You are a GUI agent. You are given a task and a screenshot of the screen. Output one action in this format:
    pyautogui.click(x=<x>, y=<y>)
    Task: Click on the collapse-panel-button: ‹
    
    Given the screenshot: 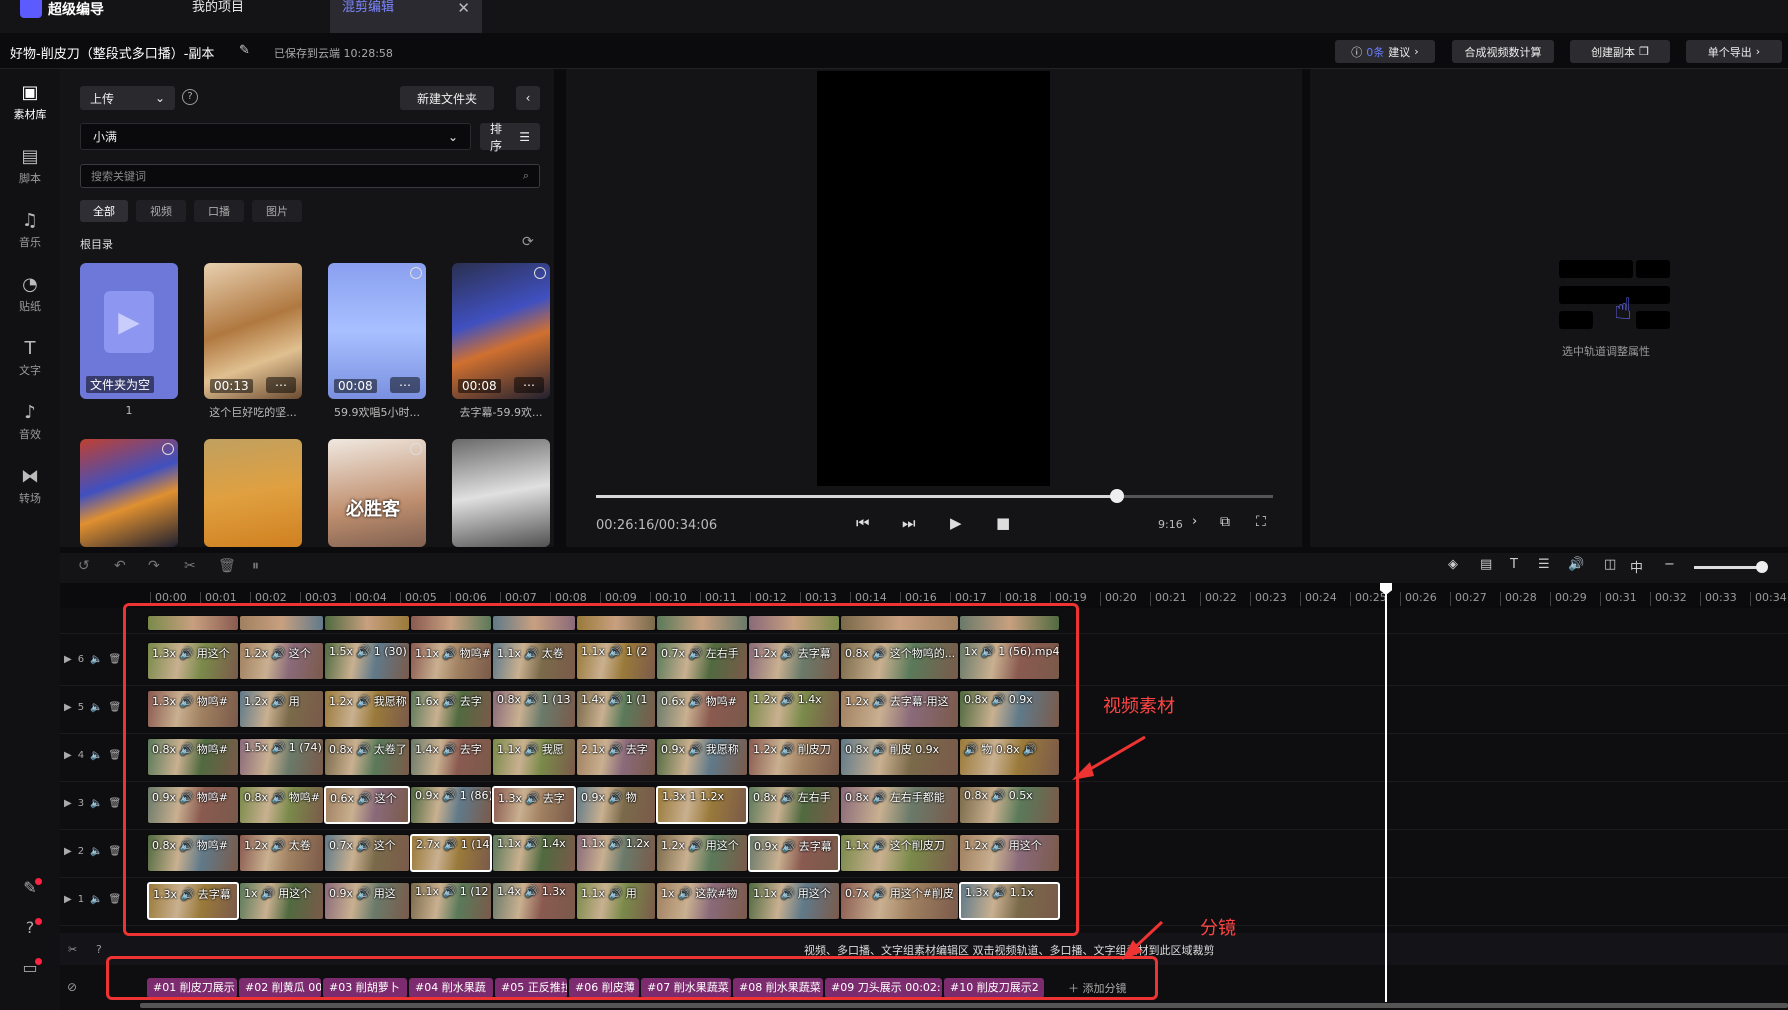 What is the action you would take?
    pyautogui.click(x=528, y=98)
    